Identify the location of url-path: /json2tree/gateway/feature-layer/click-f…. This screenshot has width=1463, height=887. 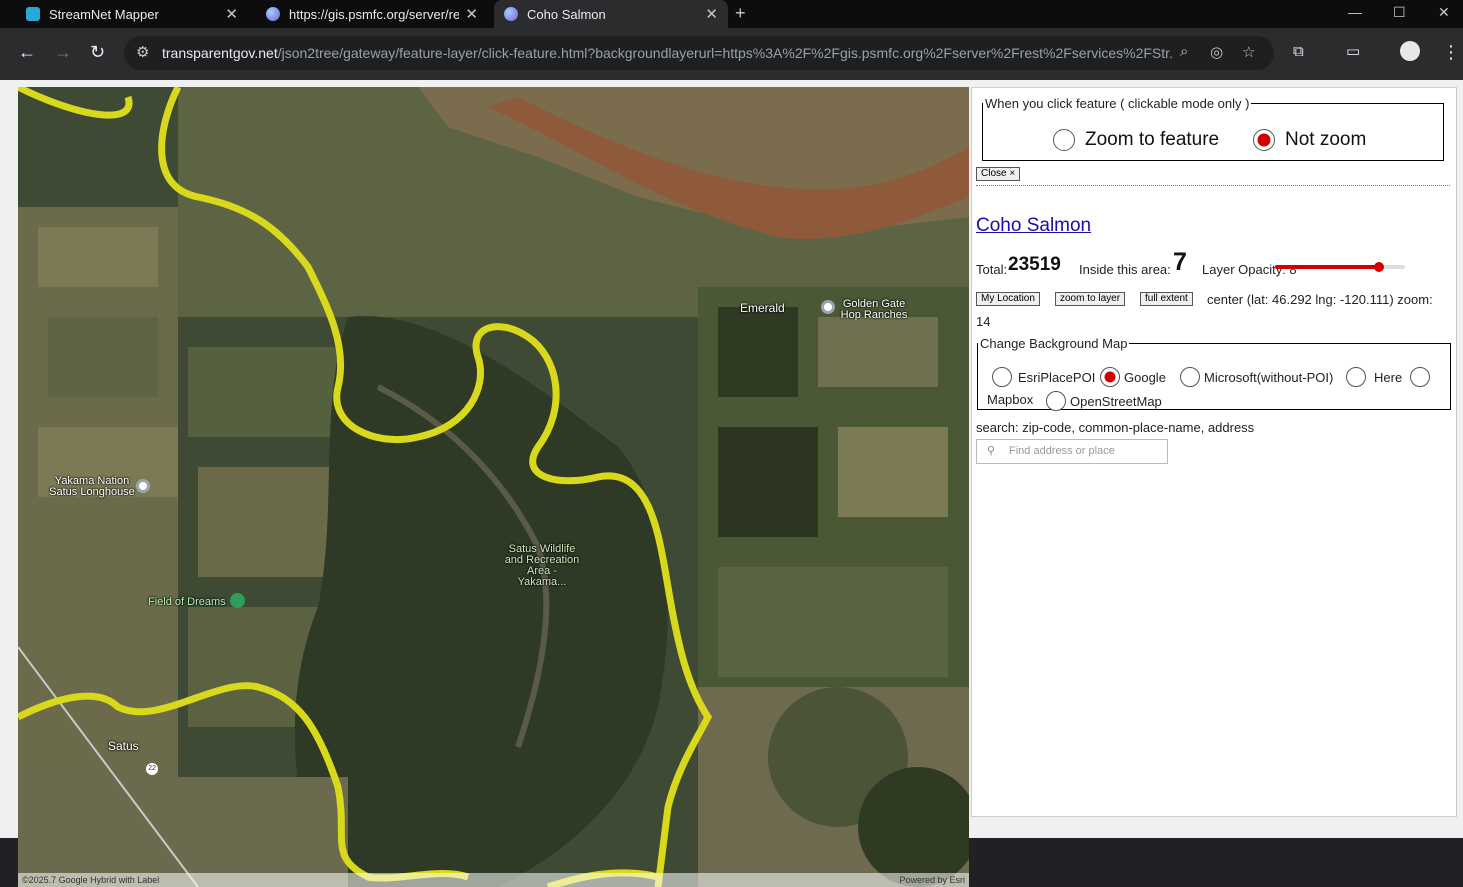
(724, 53).